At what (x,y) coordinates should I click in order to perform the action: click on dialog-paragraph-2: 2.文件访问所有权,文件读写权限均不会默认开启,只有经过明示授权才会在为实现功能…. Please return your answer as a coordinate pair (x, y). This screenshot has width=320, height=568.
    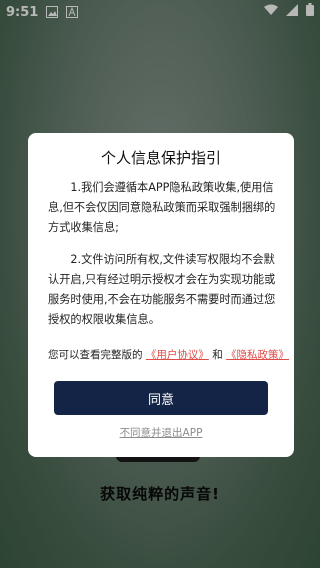
    Looking at the image, I should click on (162, 289).